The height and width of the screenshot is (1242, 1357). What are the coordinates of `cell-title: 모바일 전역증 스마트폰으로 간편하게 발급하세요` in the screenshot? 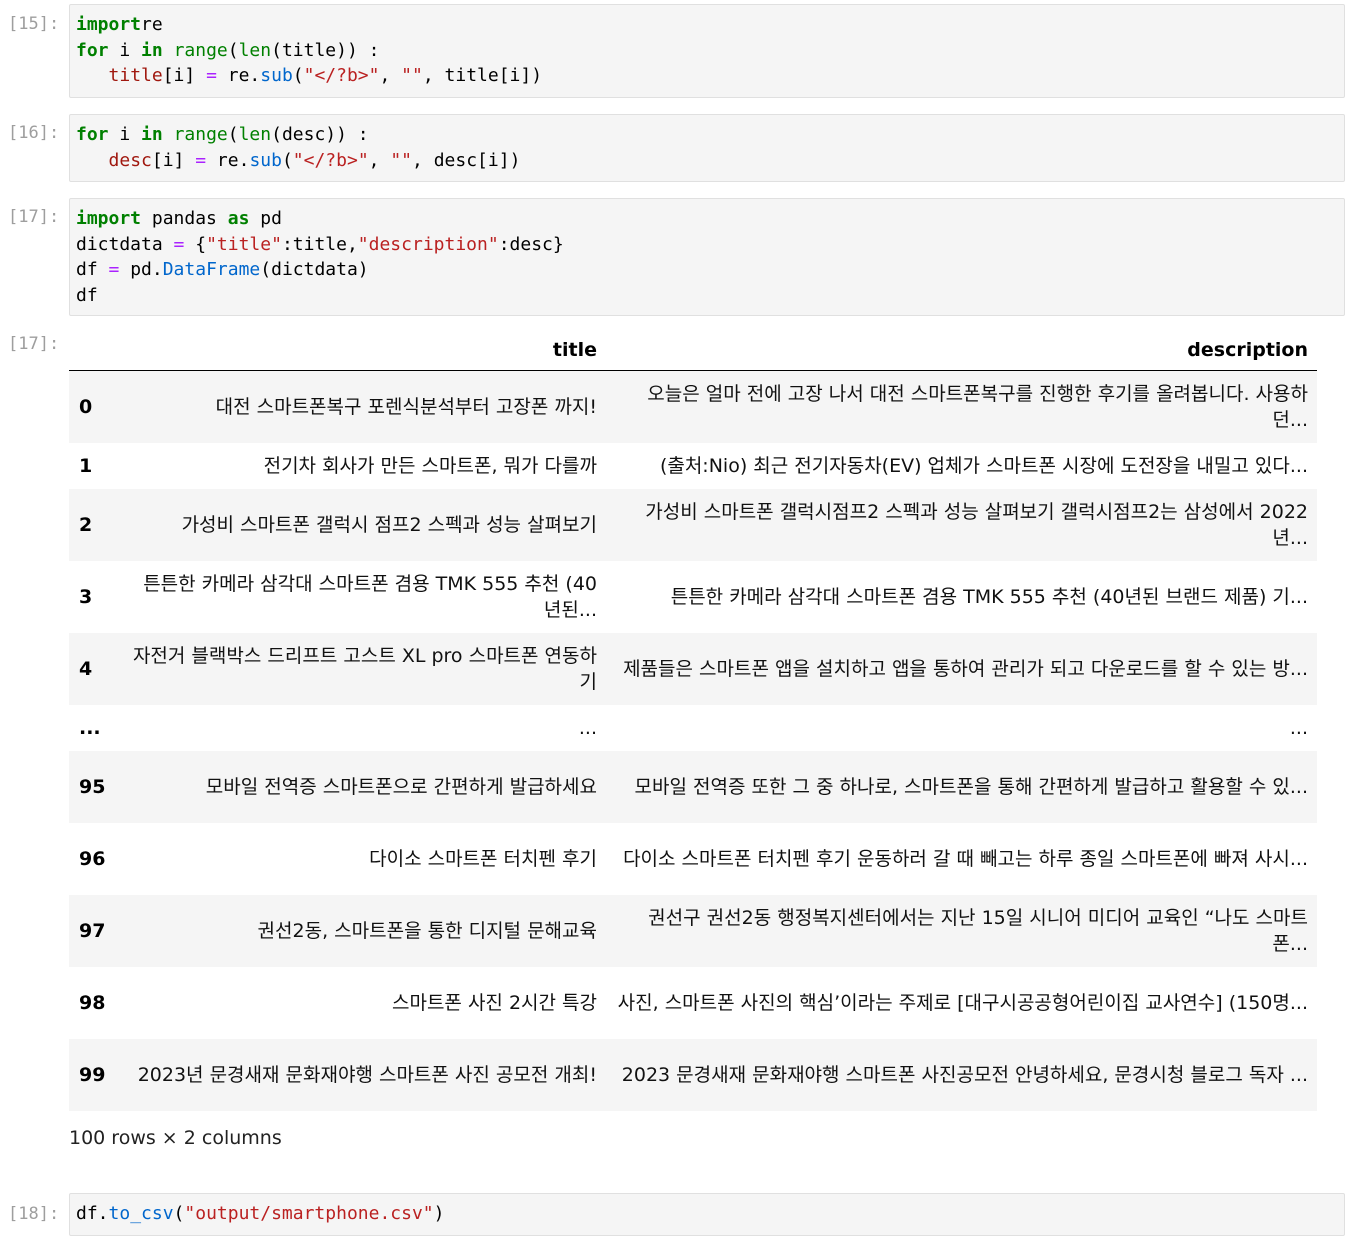 It's located at (401, 786).